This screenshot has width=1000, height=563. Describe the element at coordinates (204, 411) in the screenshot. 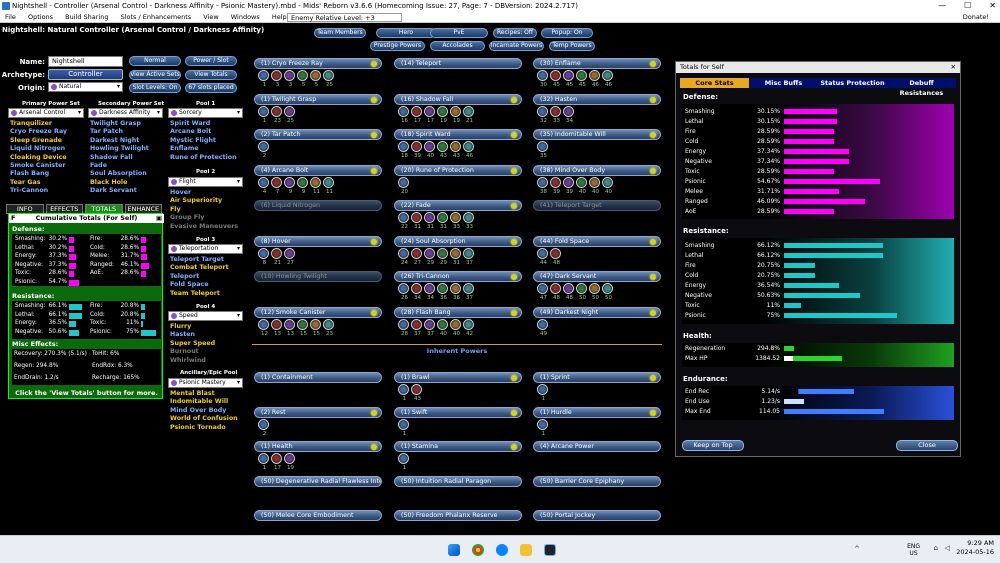

I see `pool-power-item: Mind Over Body` at that location.